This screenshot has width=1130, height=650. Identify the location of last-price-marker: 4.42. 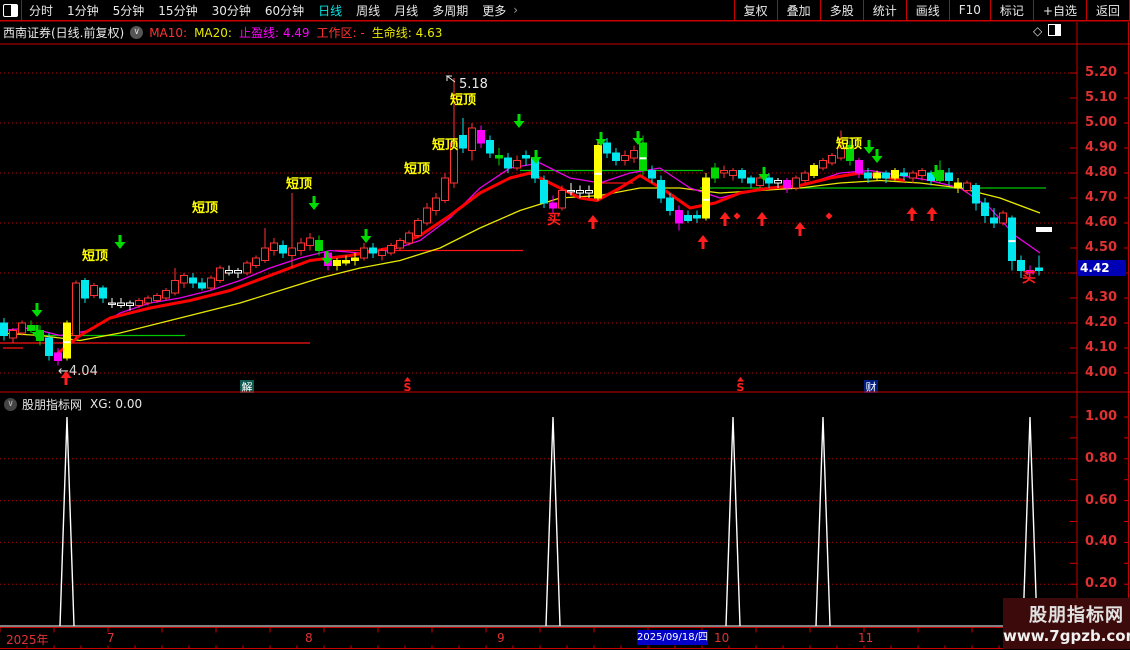
(1101, 268).